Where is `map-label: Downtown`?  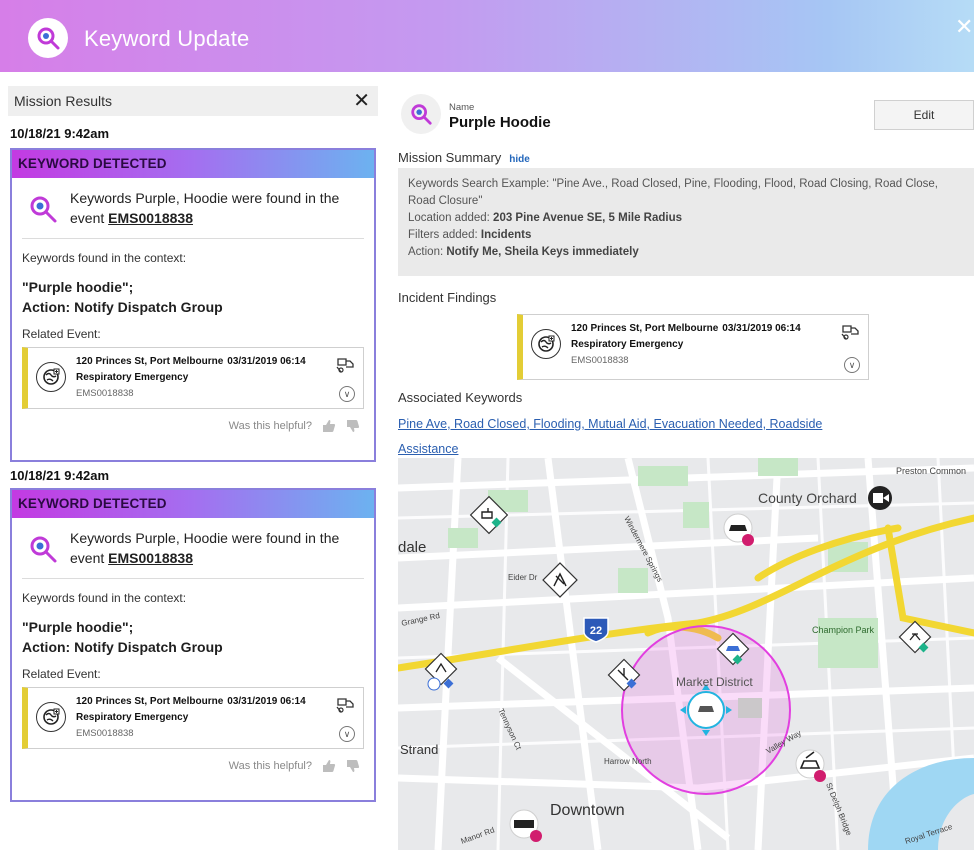 map-label: Downtown is located at coordinates (587, 810).